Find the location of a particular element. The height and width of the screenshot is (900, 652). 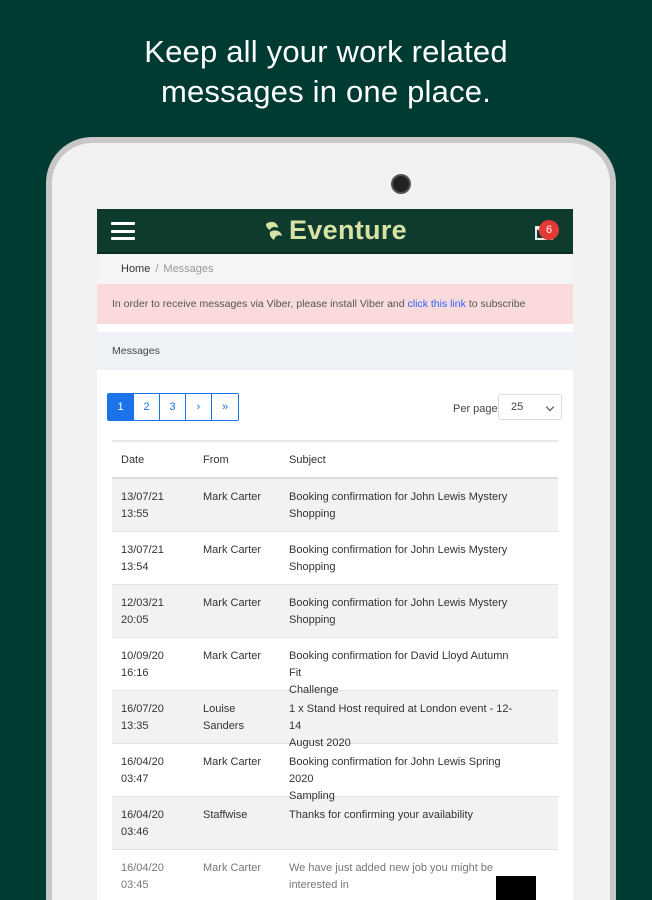

breadcrumb-current: Messages is located at coordinates (188, 269).